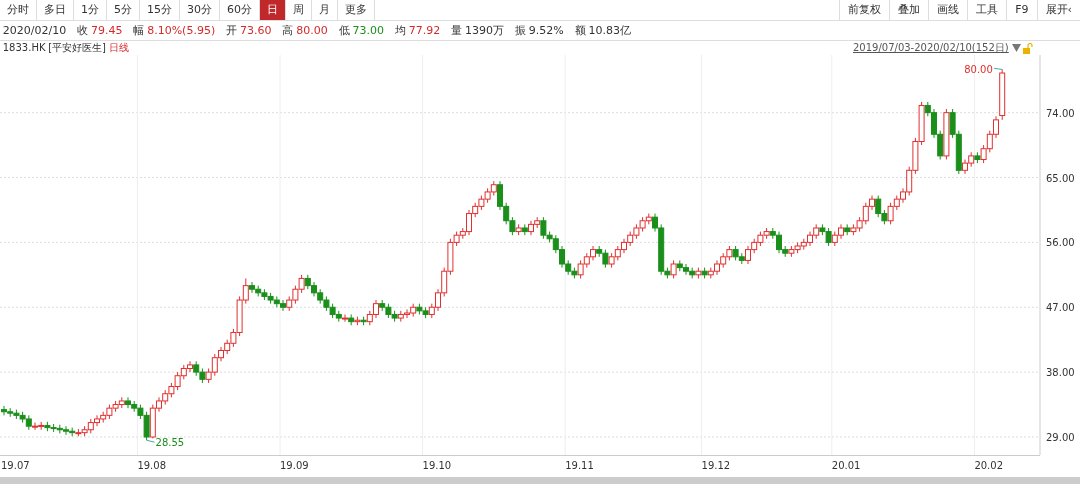 The height and width of the screenshot is (491, 1080). What do you see at coordinates (106, 31) in the screenshot?
I see `field-value: 79.45` at bounding box center [106, 31].